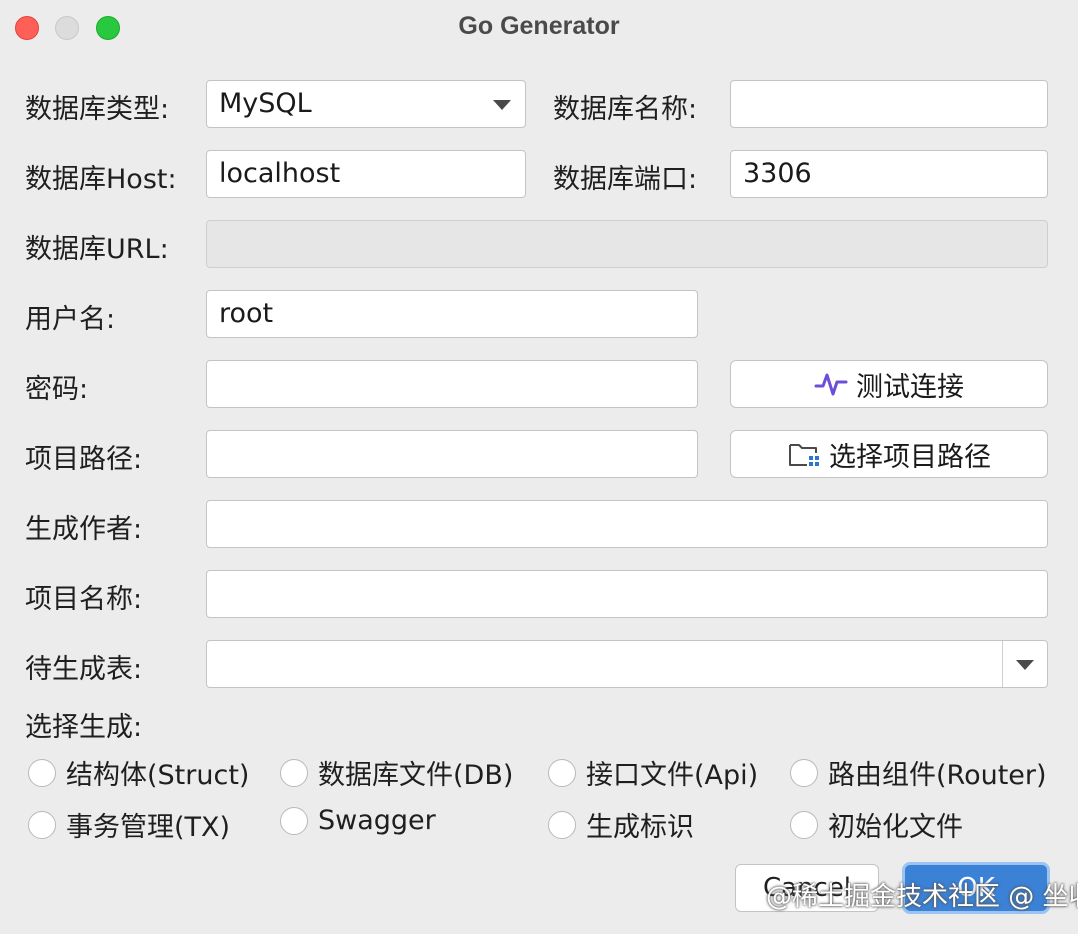  Describe the element at coordinates (672, 775) in the screenshot. I see `option-label: 接口文件(Api)` at that location.